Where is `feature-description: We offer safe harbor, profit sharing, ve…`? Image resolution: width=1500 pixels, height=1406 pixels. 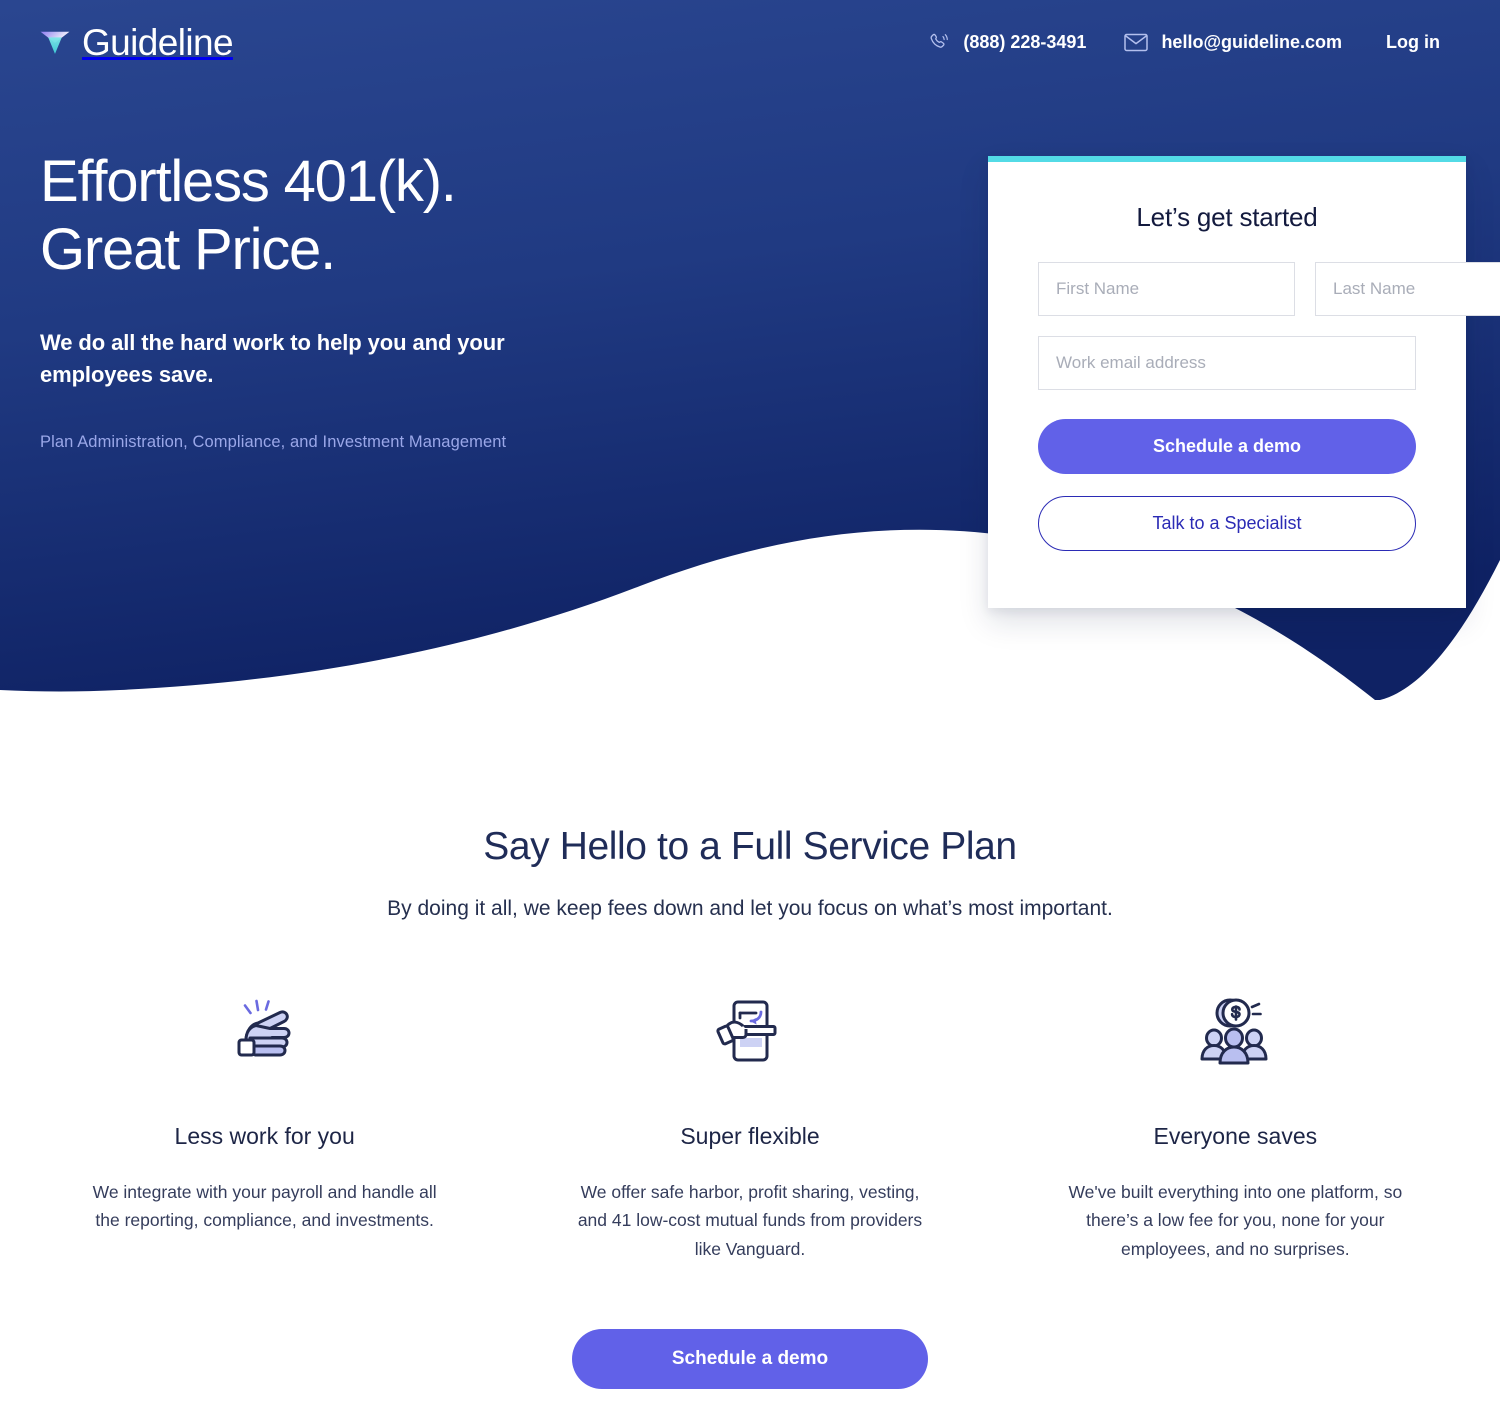 feature-description: We offer safe harbor, profit sharing, ve… is located at coordinates (750, 1220).